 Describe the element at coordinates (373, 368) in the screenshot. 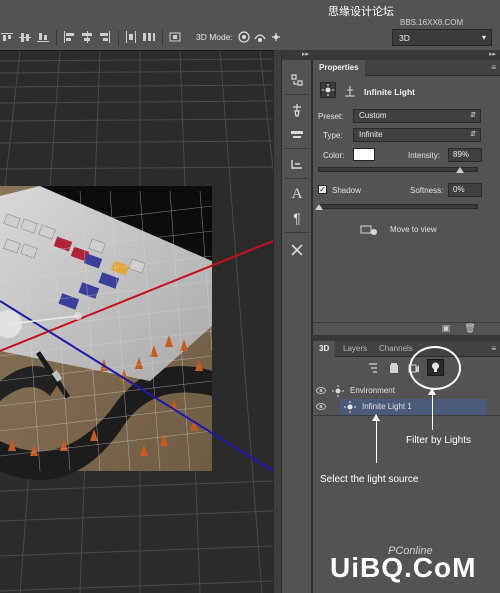

I see `filter-whole-scene-icon` at that location.